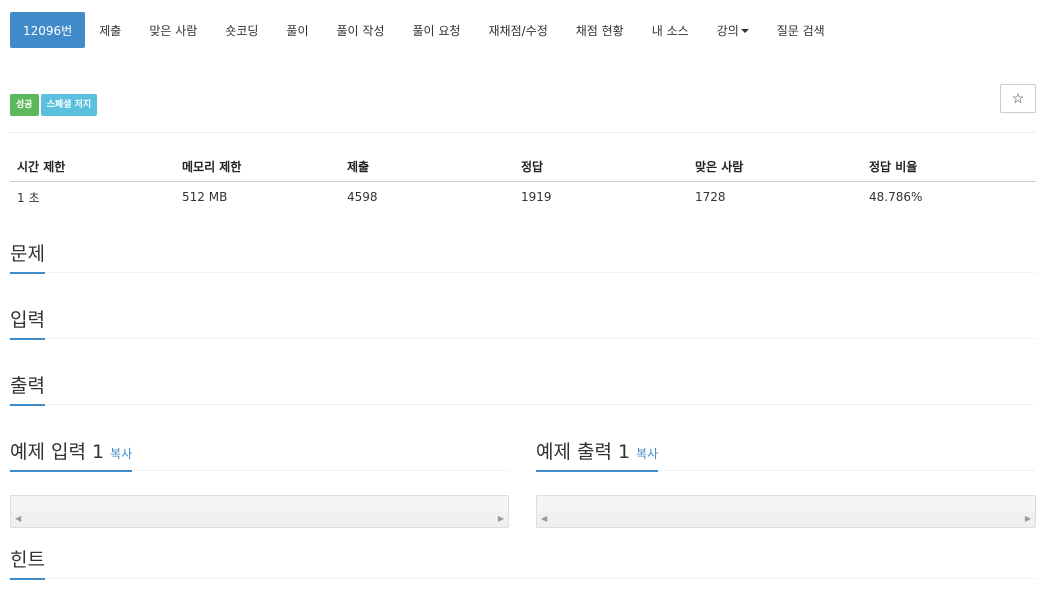 The width and height of the screenshot is (1043, 604). What do you see at coordinates (670, 30) in the screenshot?
I see `nav-my-source: 내 소스` at bounding box center [670, 30].